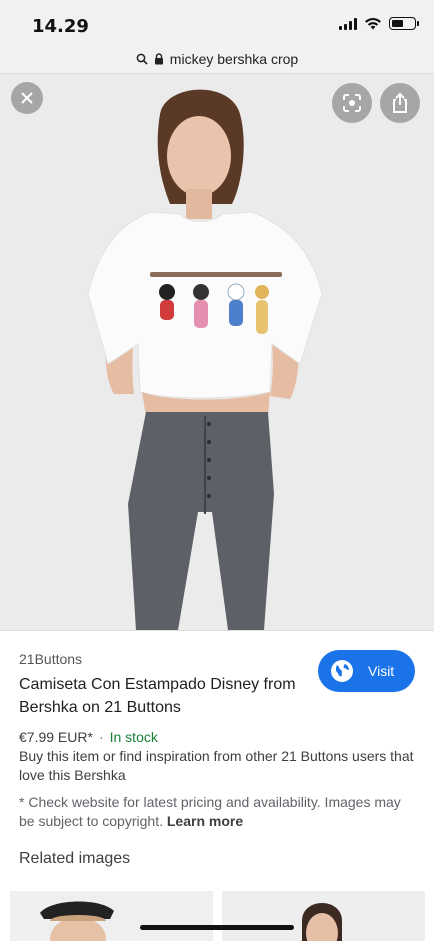 The image size is (434, 941). I want to click on share-button, so click(400, 103).